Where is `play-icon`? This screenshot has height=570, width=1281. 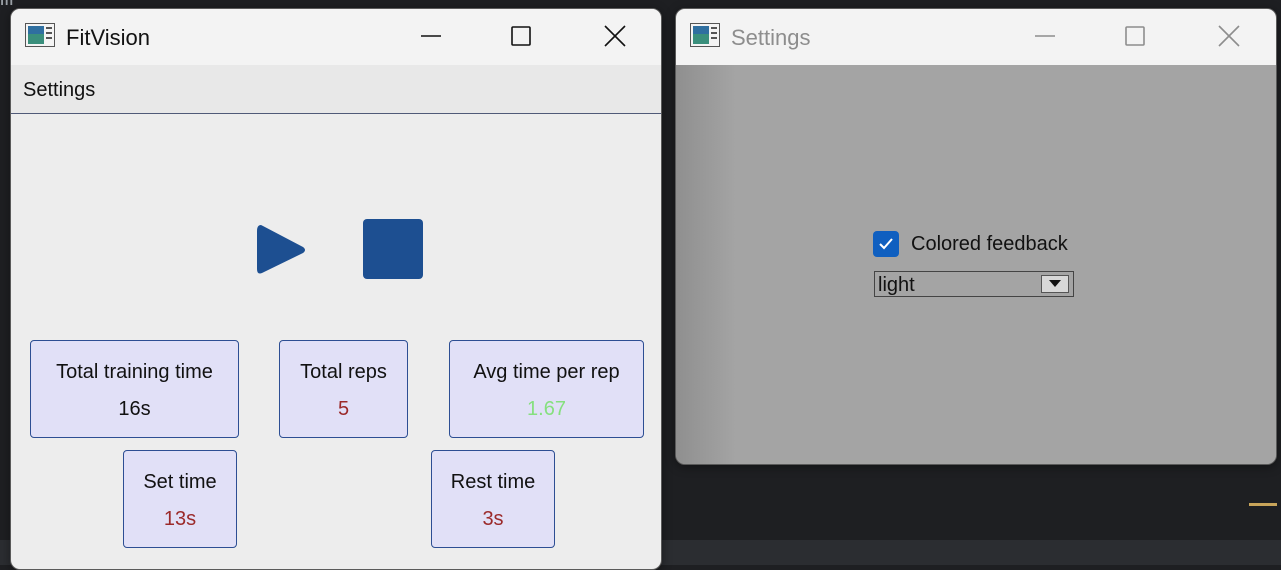
play-icon is located at coordinates (281, 249).